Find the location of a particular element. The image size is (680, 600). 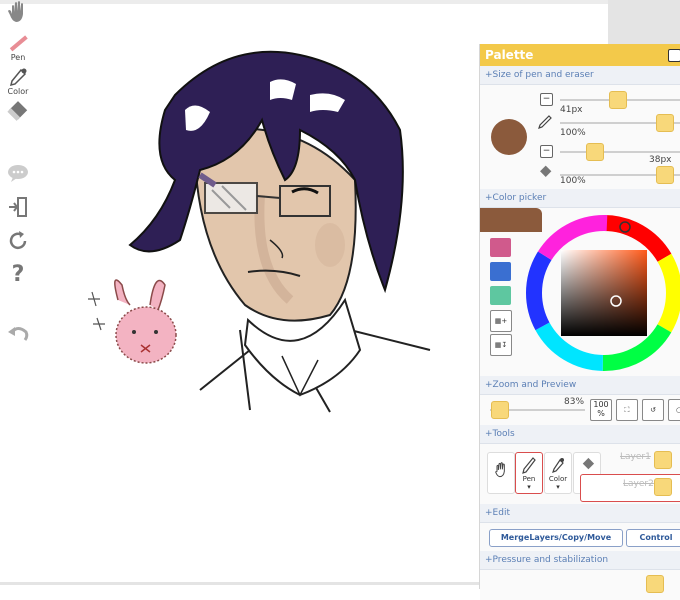

exit-door-icon is located at coordinates (18, 207).